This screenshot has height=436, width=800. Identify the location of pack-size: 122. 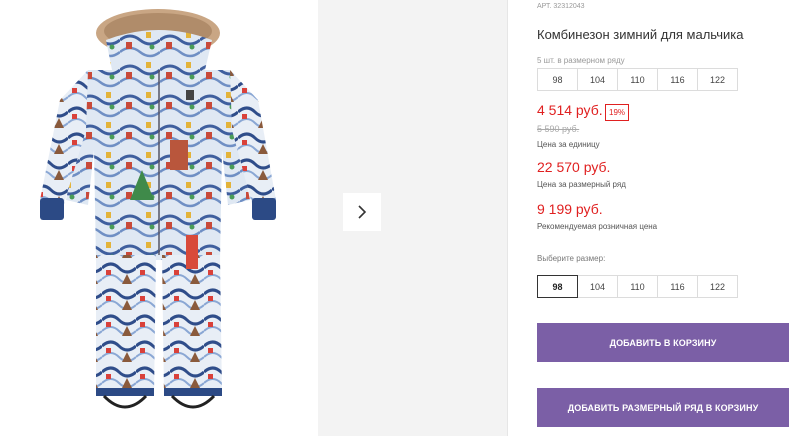
(717, 79).